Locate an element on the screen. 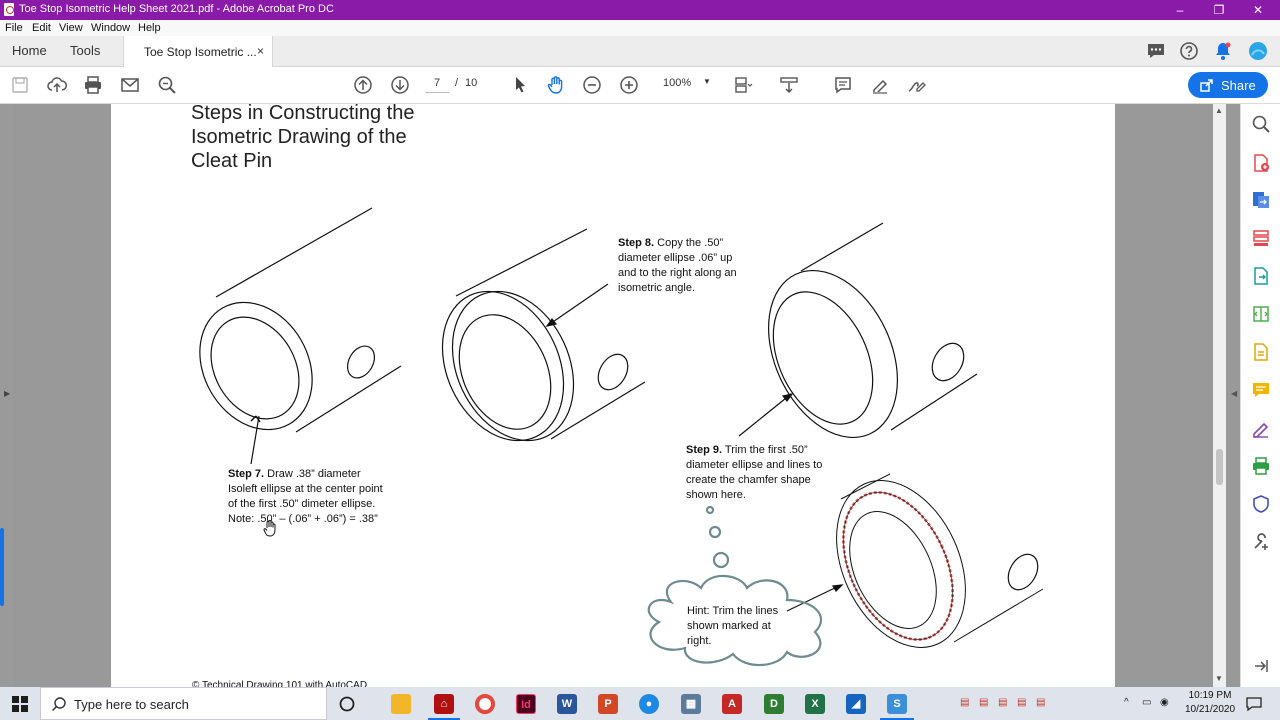 The image size is (1280, 720). pdf-tray-icon-4: ▤ is located at coordinates (1021, 702).